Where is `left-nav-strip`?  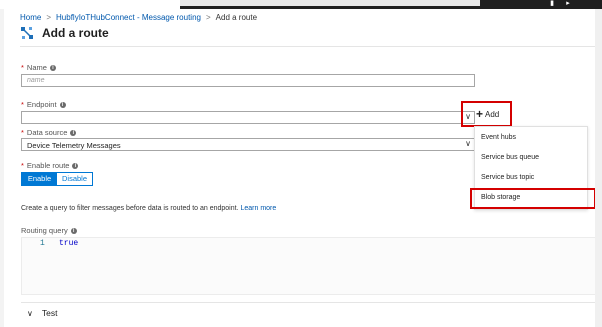 left-nav-strip is located at coordinates (2, 168).